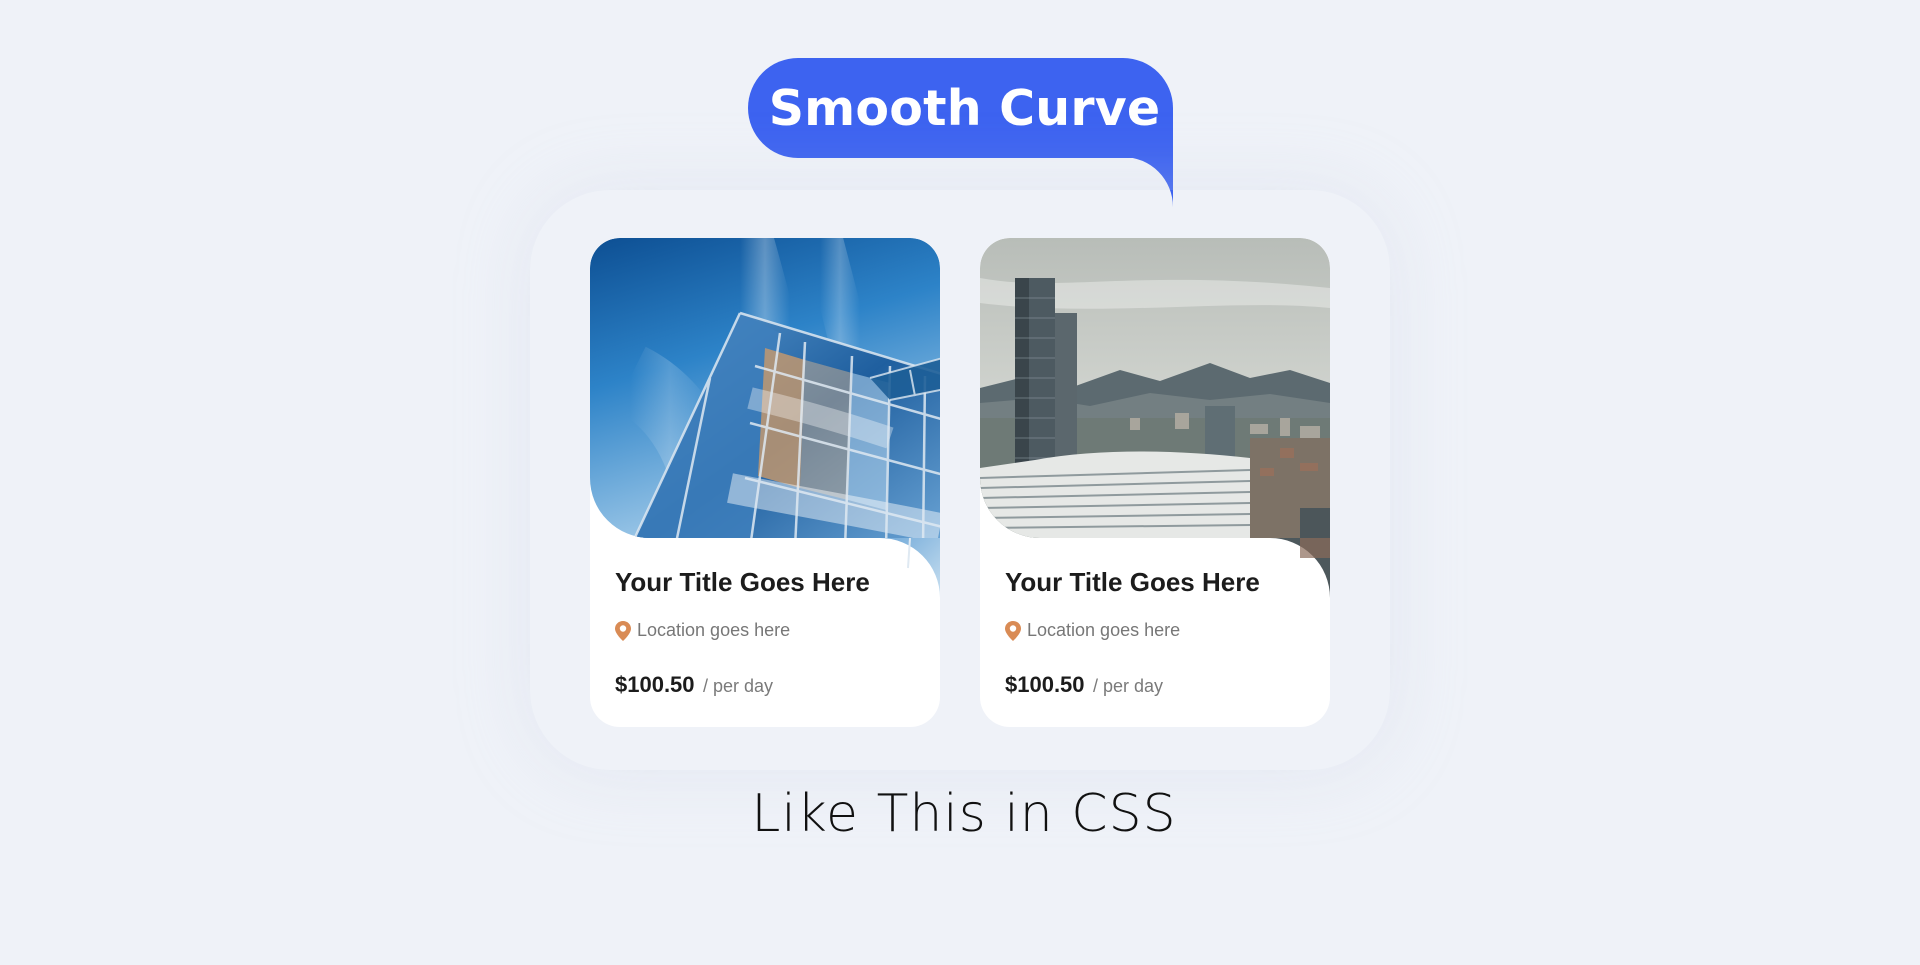 The image size is (1920, 965). Describe the element at coordinates (765, 388) in the screenshot. I see `glass-building-photo` at that location.